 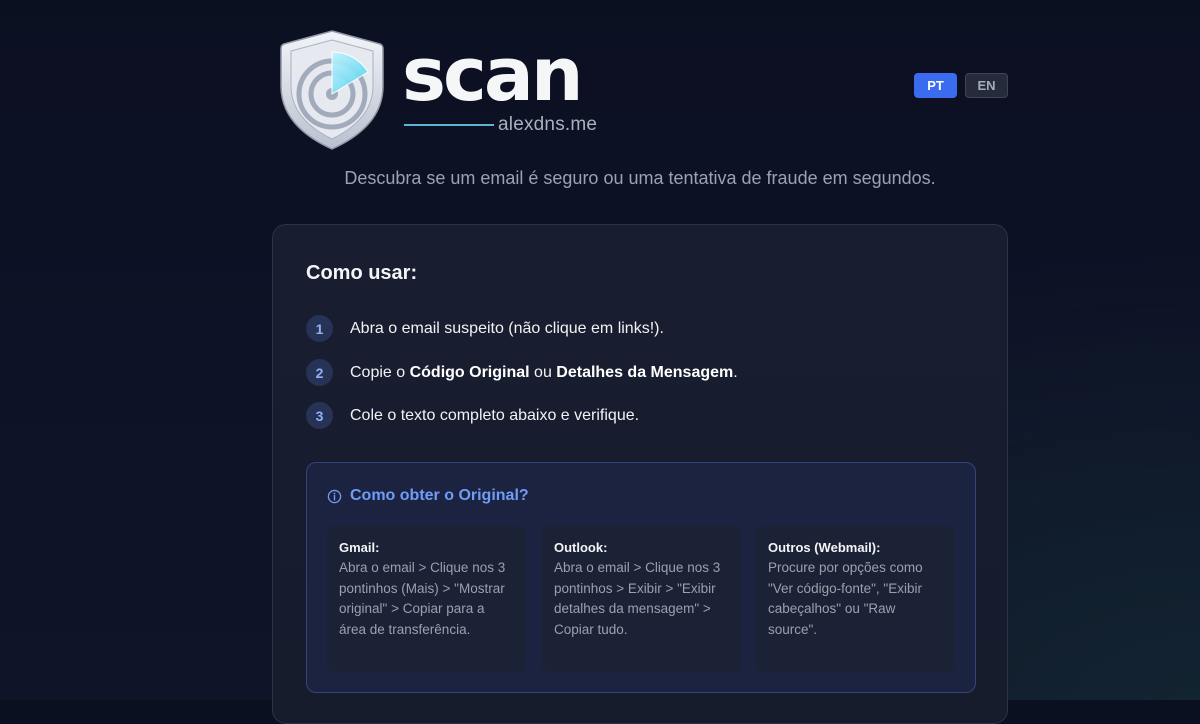 What do you see at coordinates (548, 124) in the screenshot?
I see `brand-domain: alexdns.me` at bounding box center [548, 124].